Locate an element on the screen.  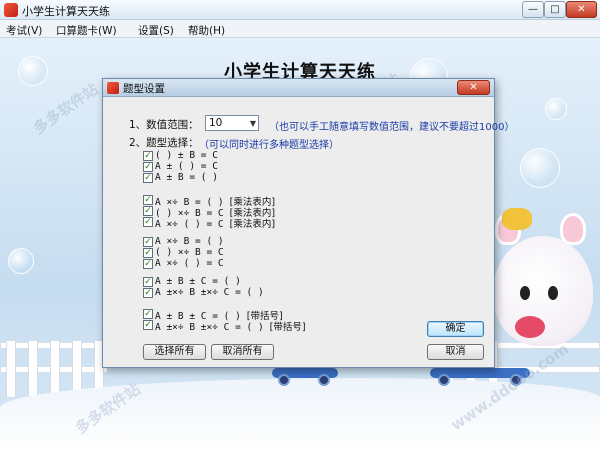
question-type-label: ( ) ± B = C is located at coordinates (186, 155).